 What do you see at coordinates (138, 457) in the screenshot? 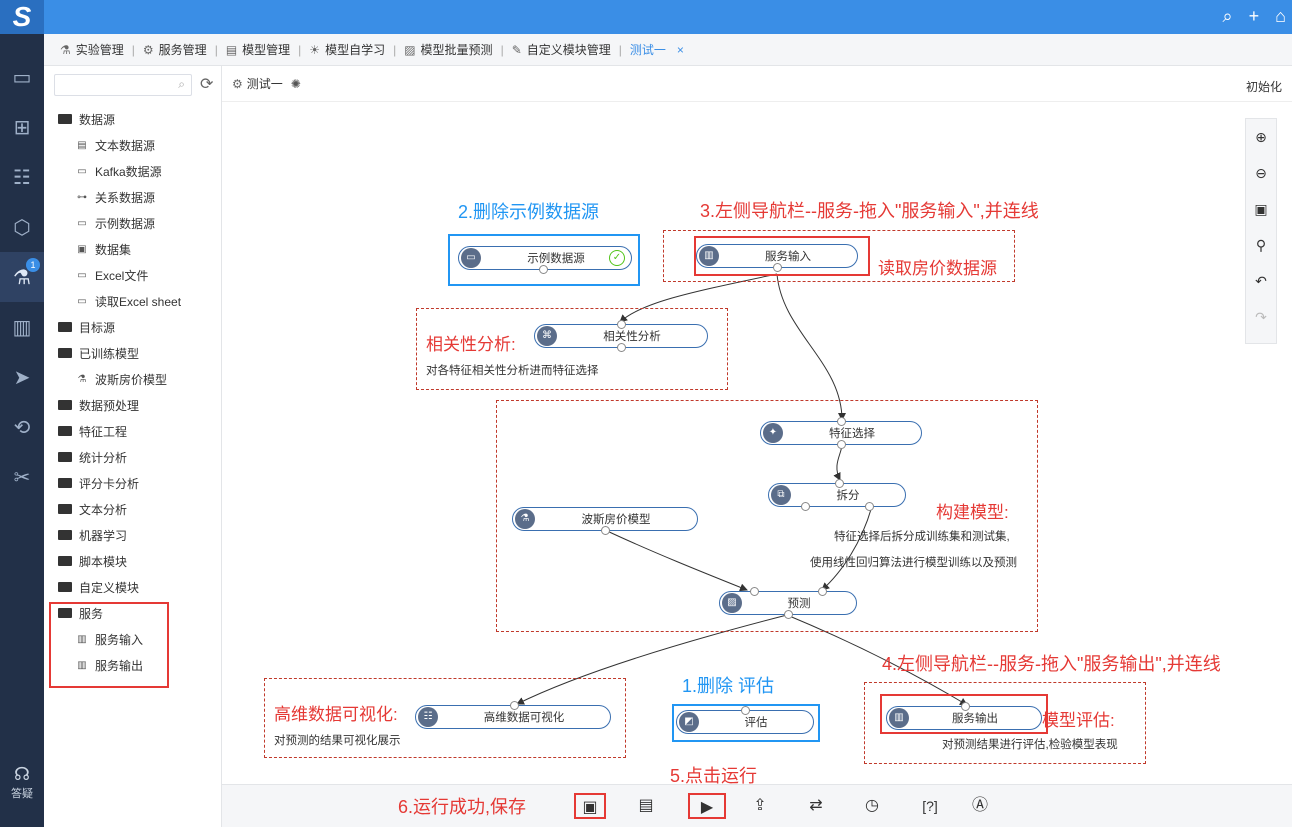
I see `tree-folder-stats: 统计分析` at bounding box center [138, 457].